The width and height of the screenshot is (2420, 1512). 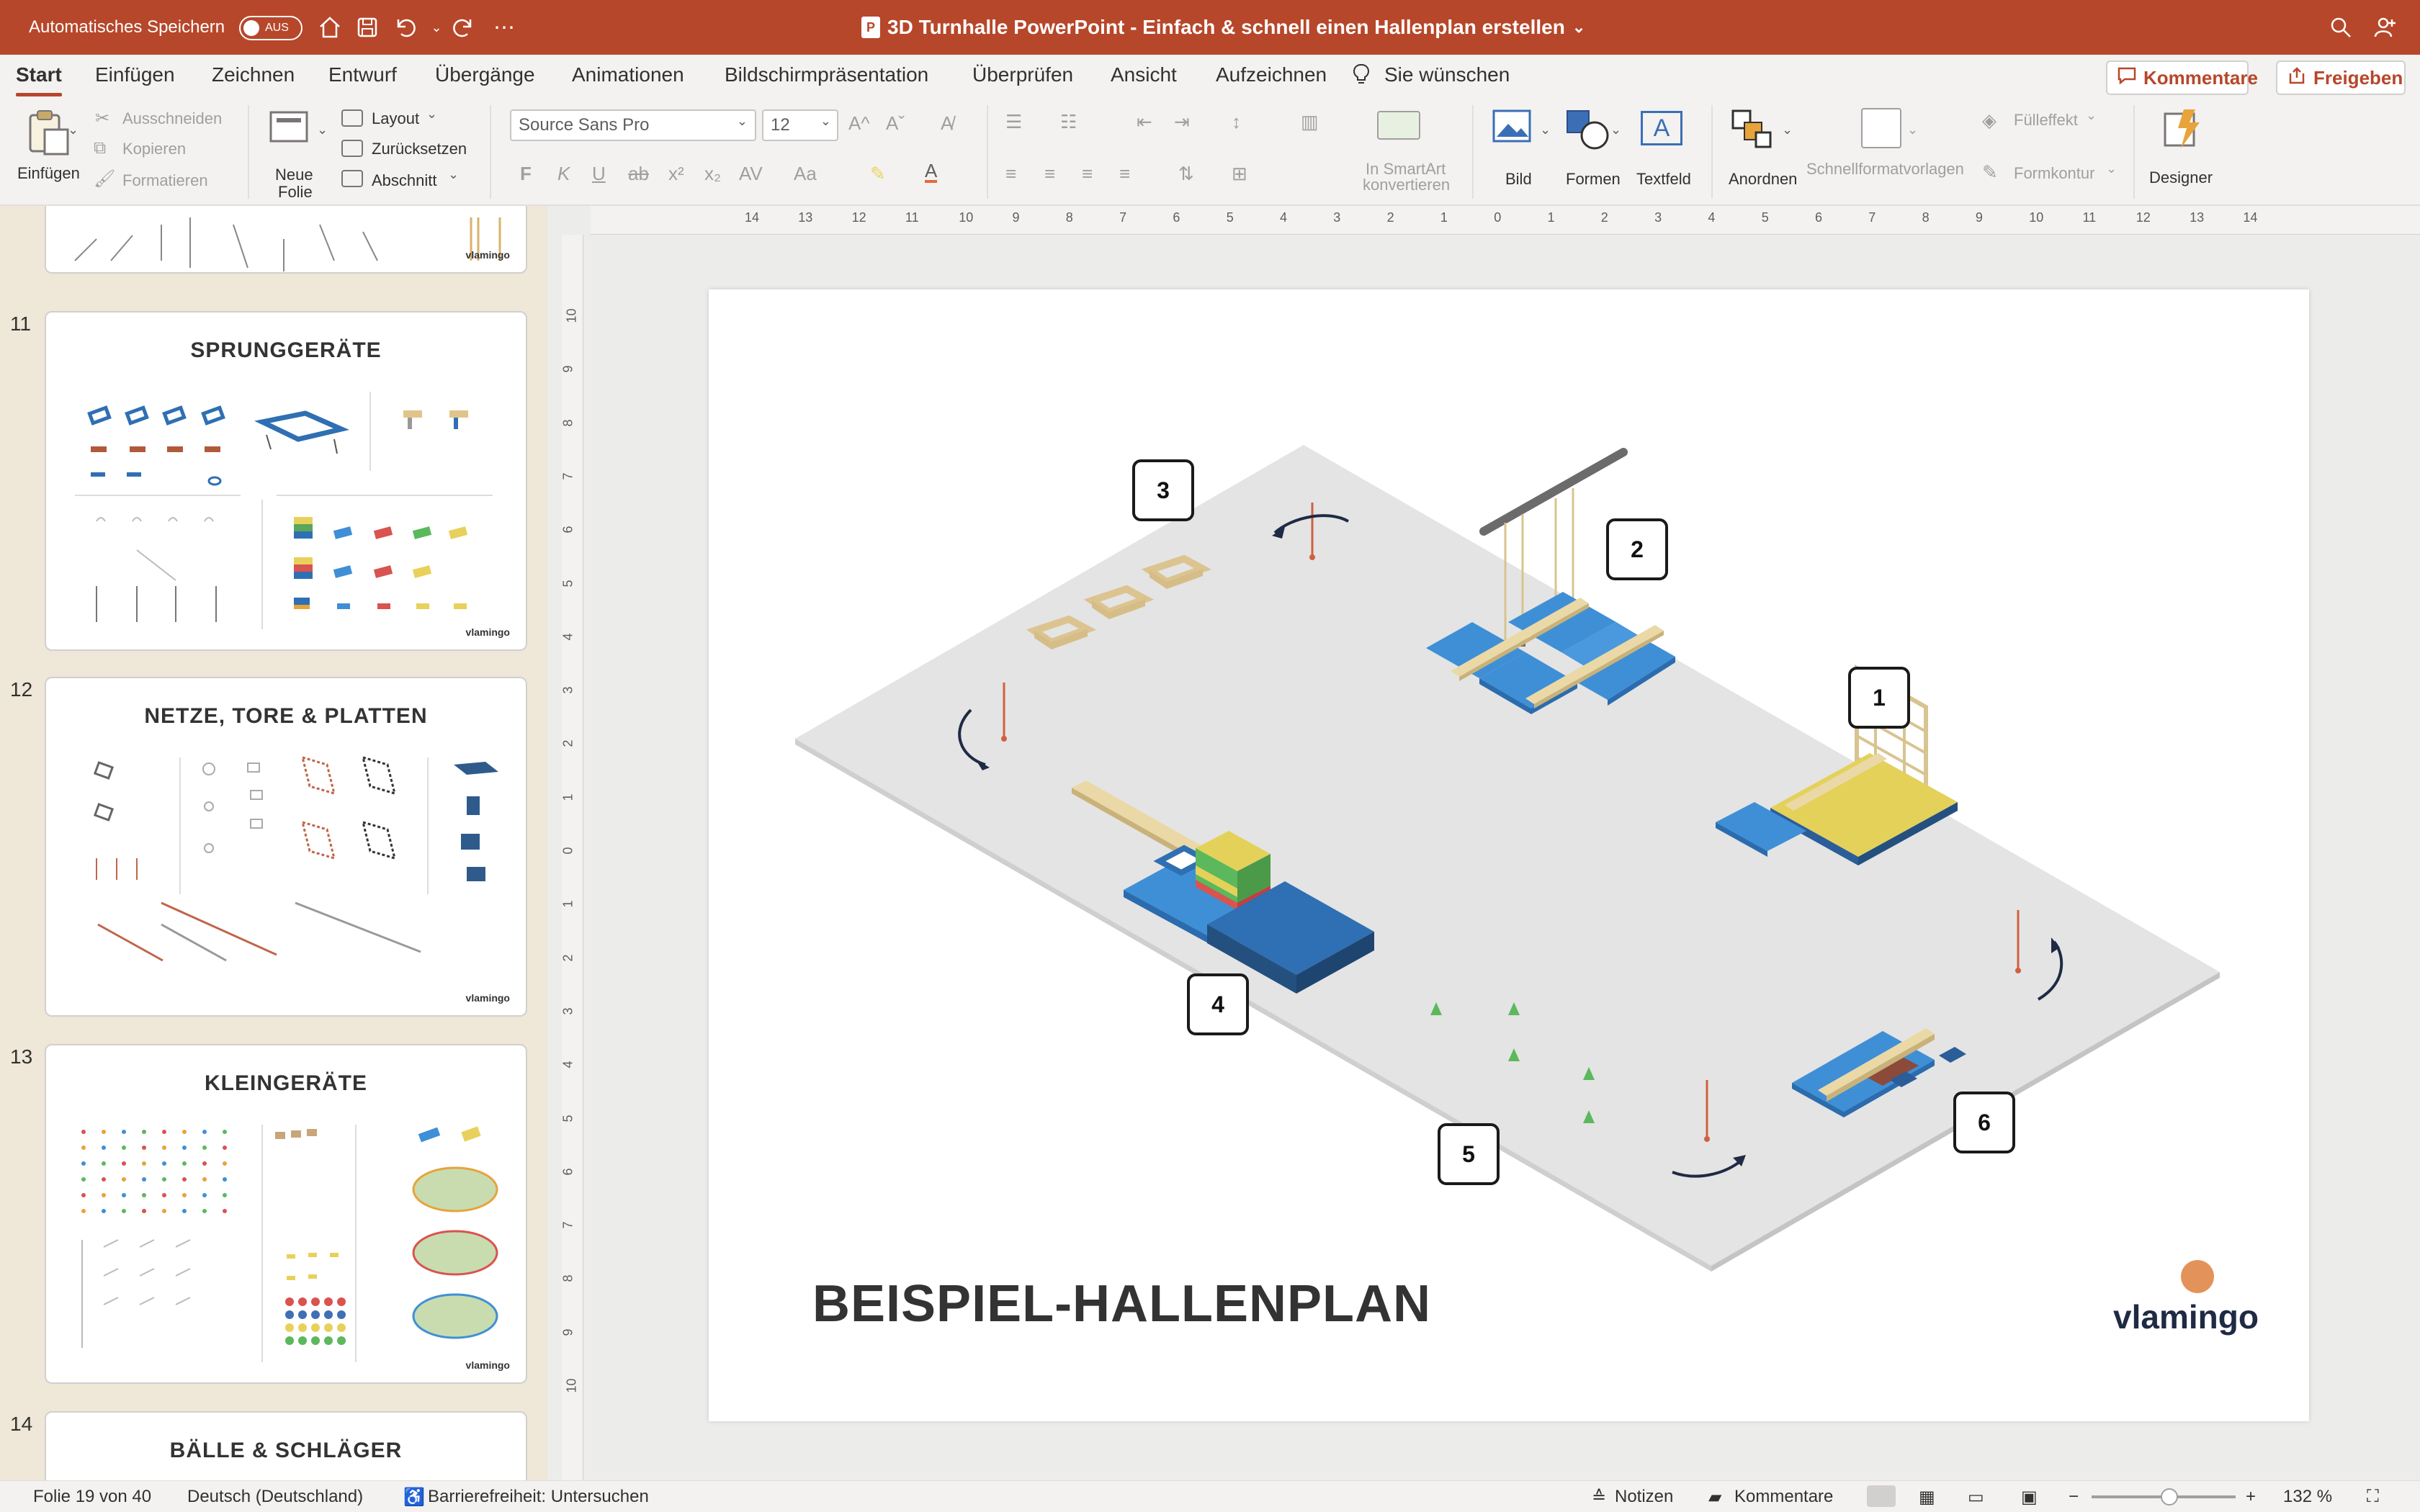 I want to click on slideshow-icon: ▣, so click(x=2029, y=1497).